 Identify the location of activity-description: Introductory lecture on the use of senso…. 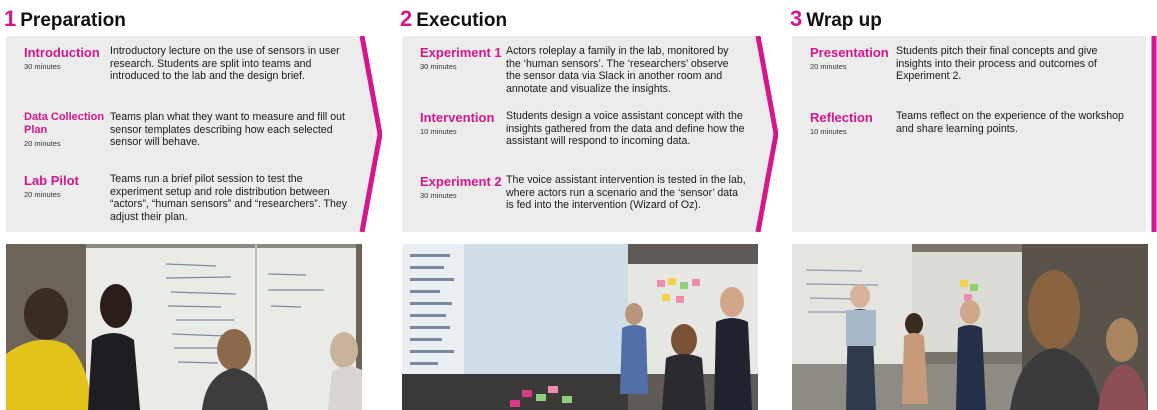
(225, 64).